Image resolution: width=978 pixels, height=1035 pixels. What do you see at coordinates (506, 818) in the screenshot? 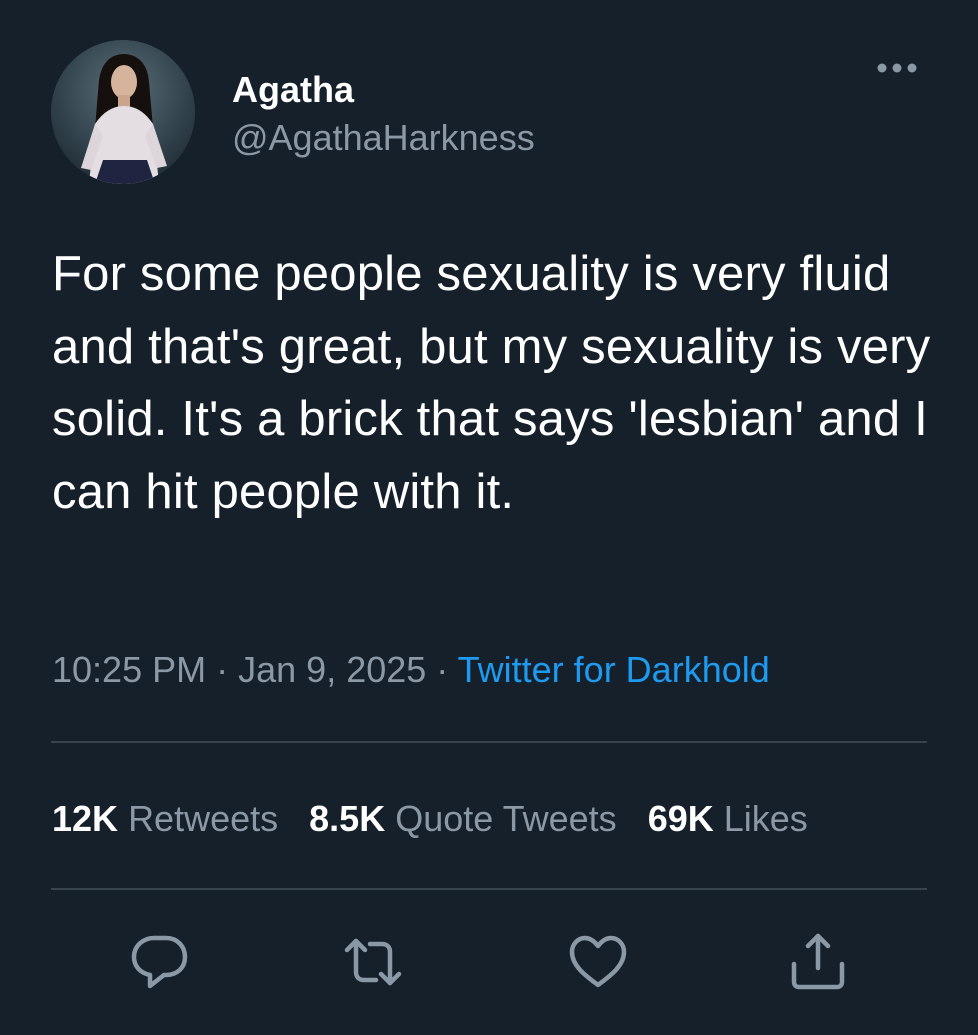
I see `quote-tweets-label: Quote Tweets` at bounding box center [506, 818].